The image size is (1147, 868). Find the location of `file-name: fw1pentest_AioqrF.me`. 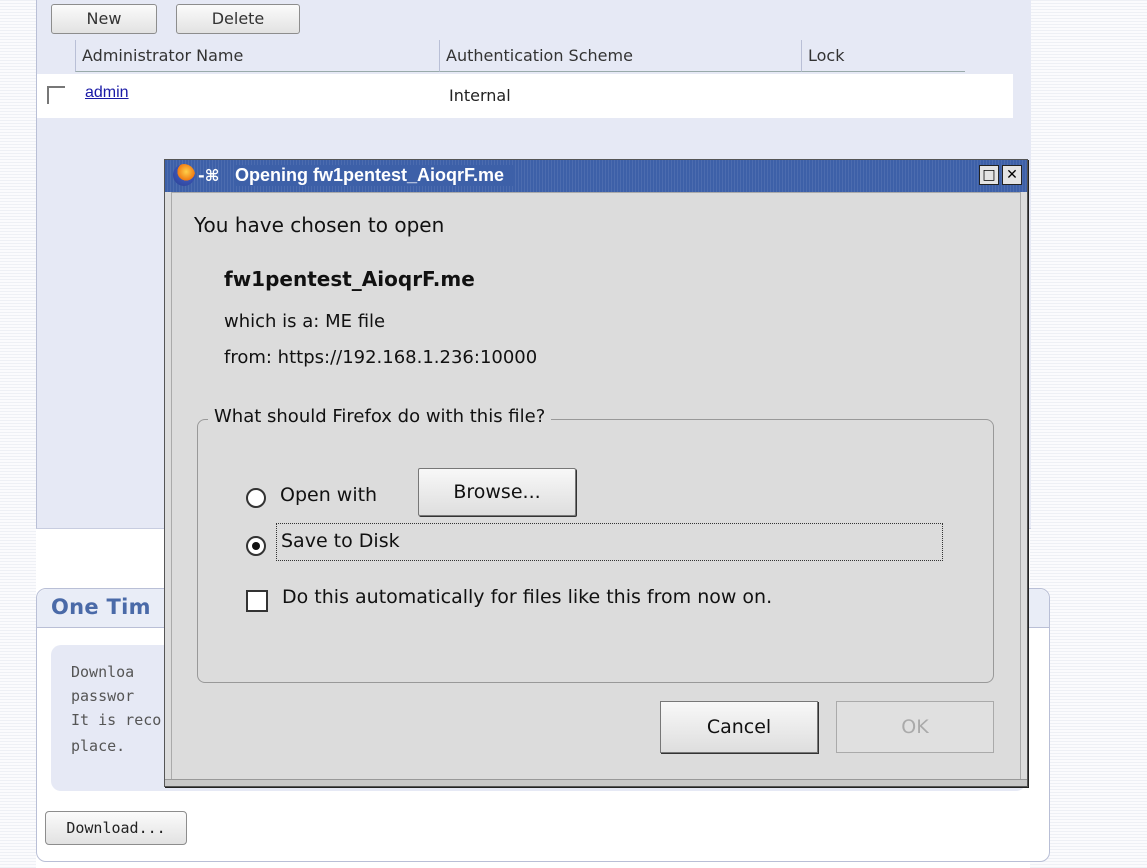

file-name: fw1pentest_AioqrF.me is located at coordinates (349, 279).